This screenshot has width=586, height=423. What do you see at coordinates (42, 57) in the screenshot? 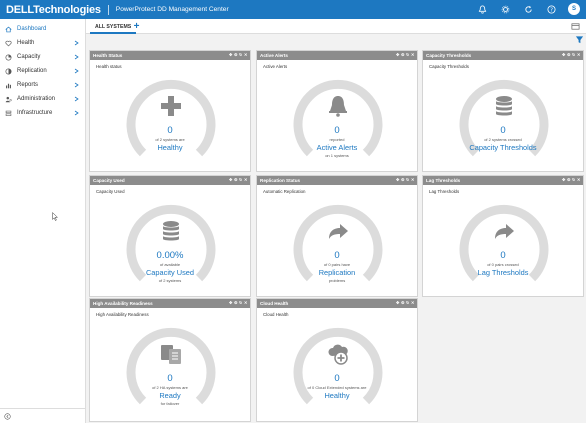
I see `sidebar-item-capacity: Capacity` at bounding box center [42, 57].